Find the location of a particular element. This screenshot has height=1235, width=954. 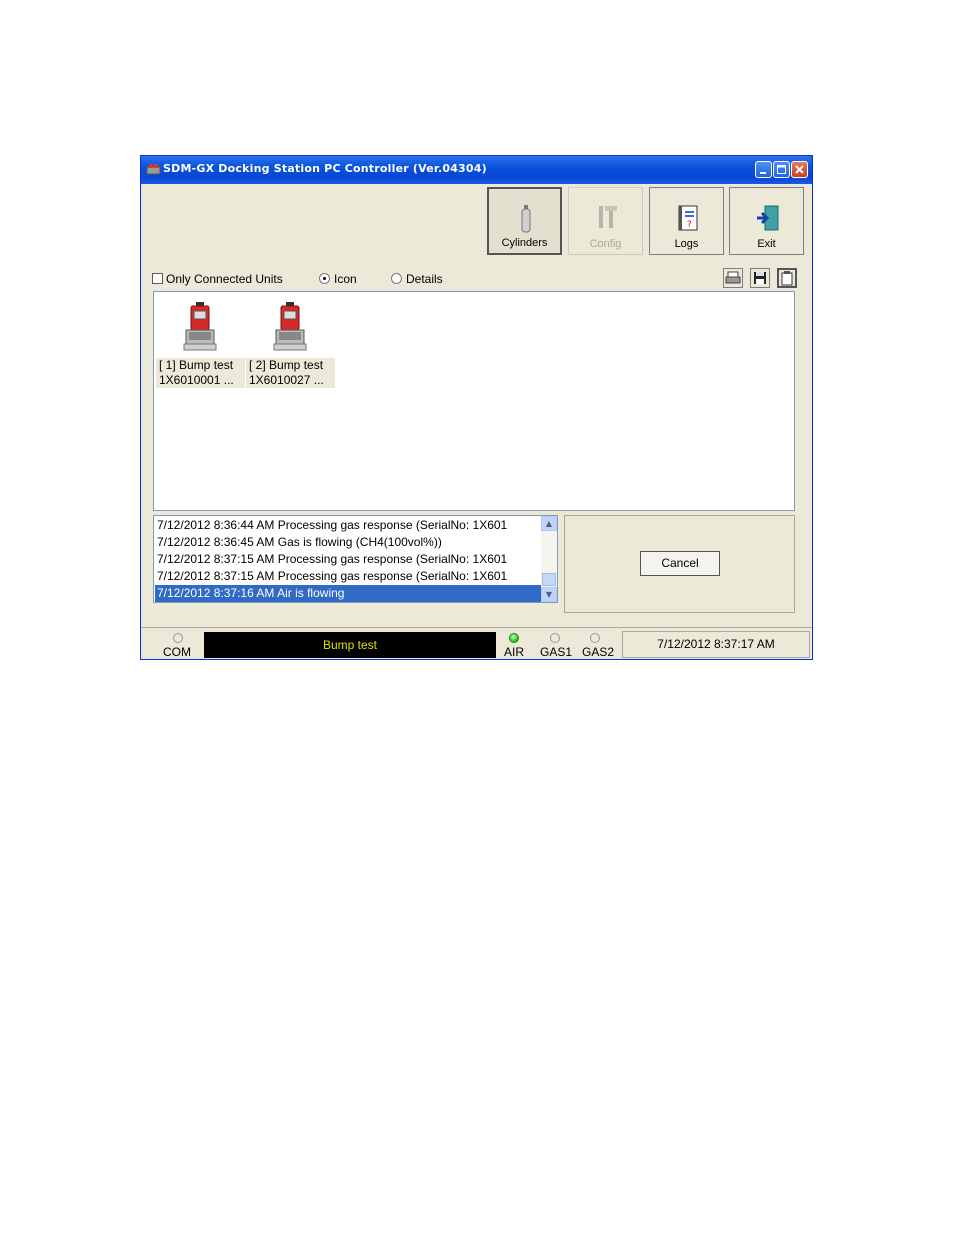

gas1-led-icon is located at coordinates (555, 638).